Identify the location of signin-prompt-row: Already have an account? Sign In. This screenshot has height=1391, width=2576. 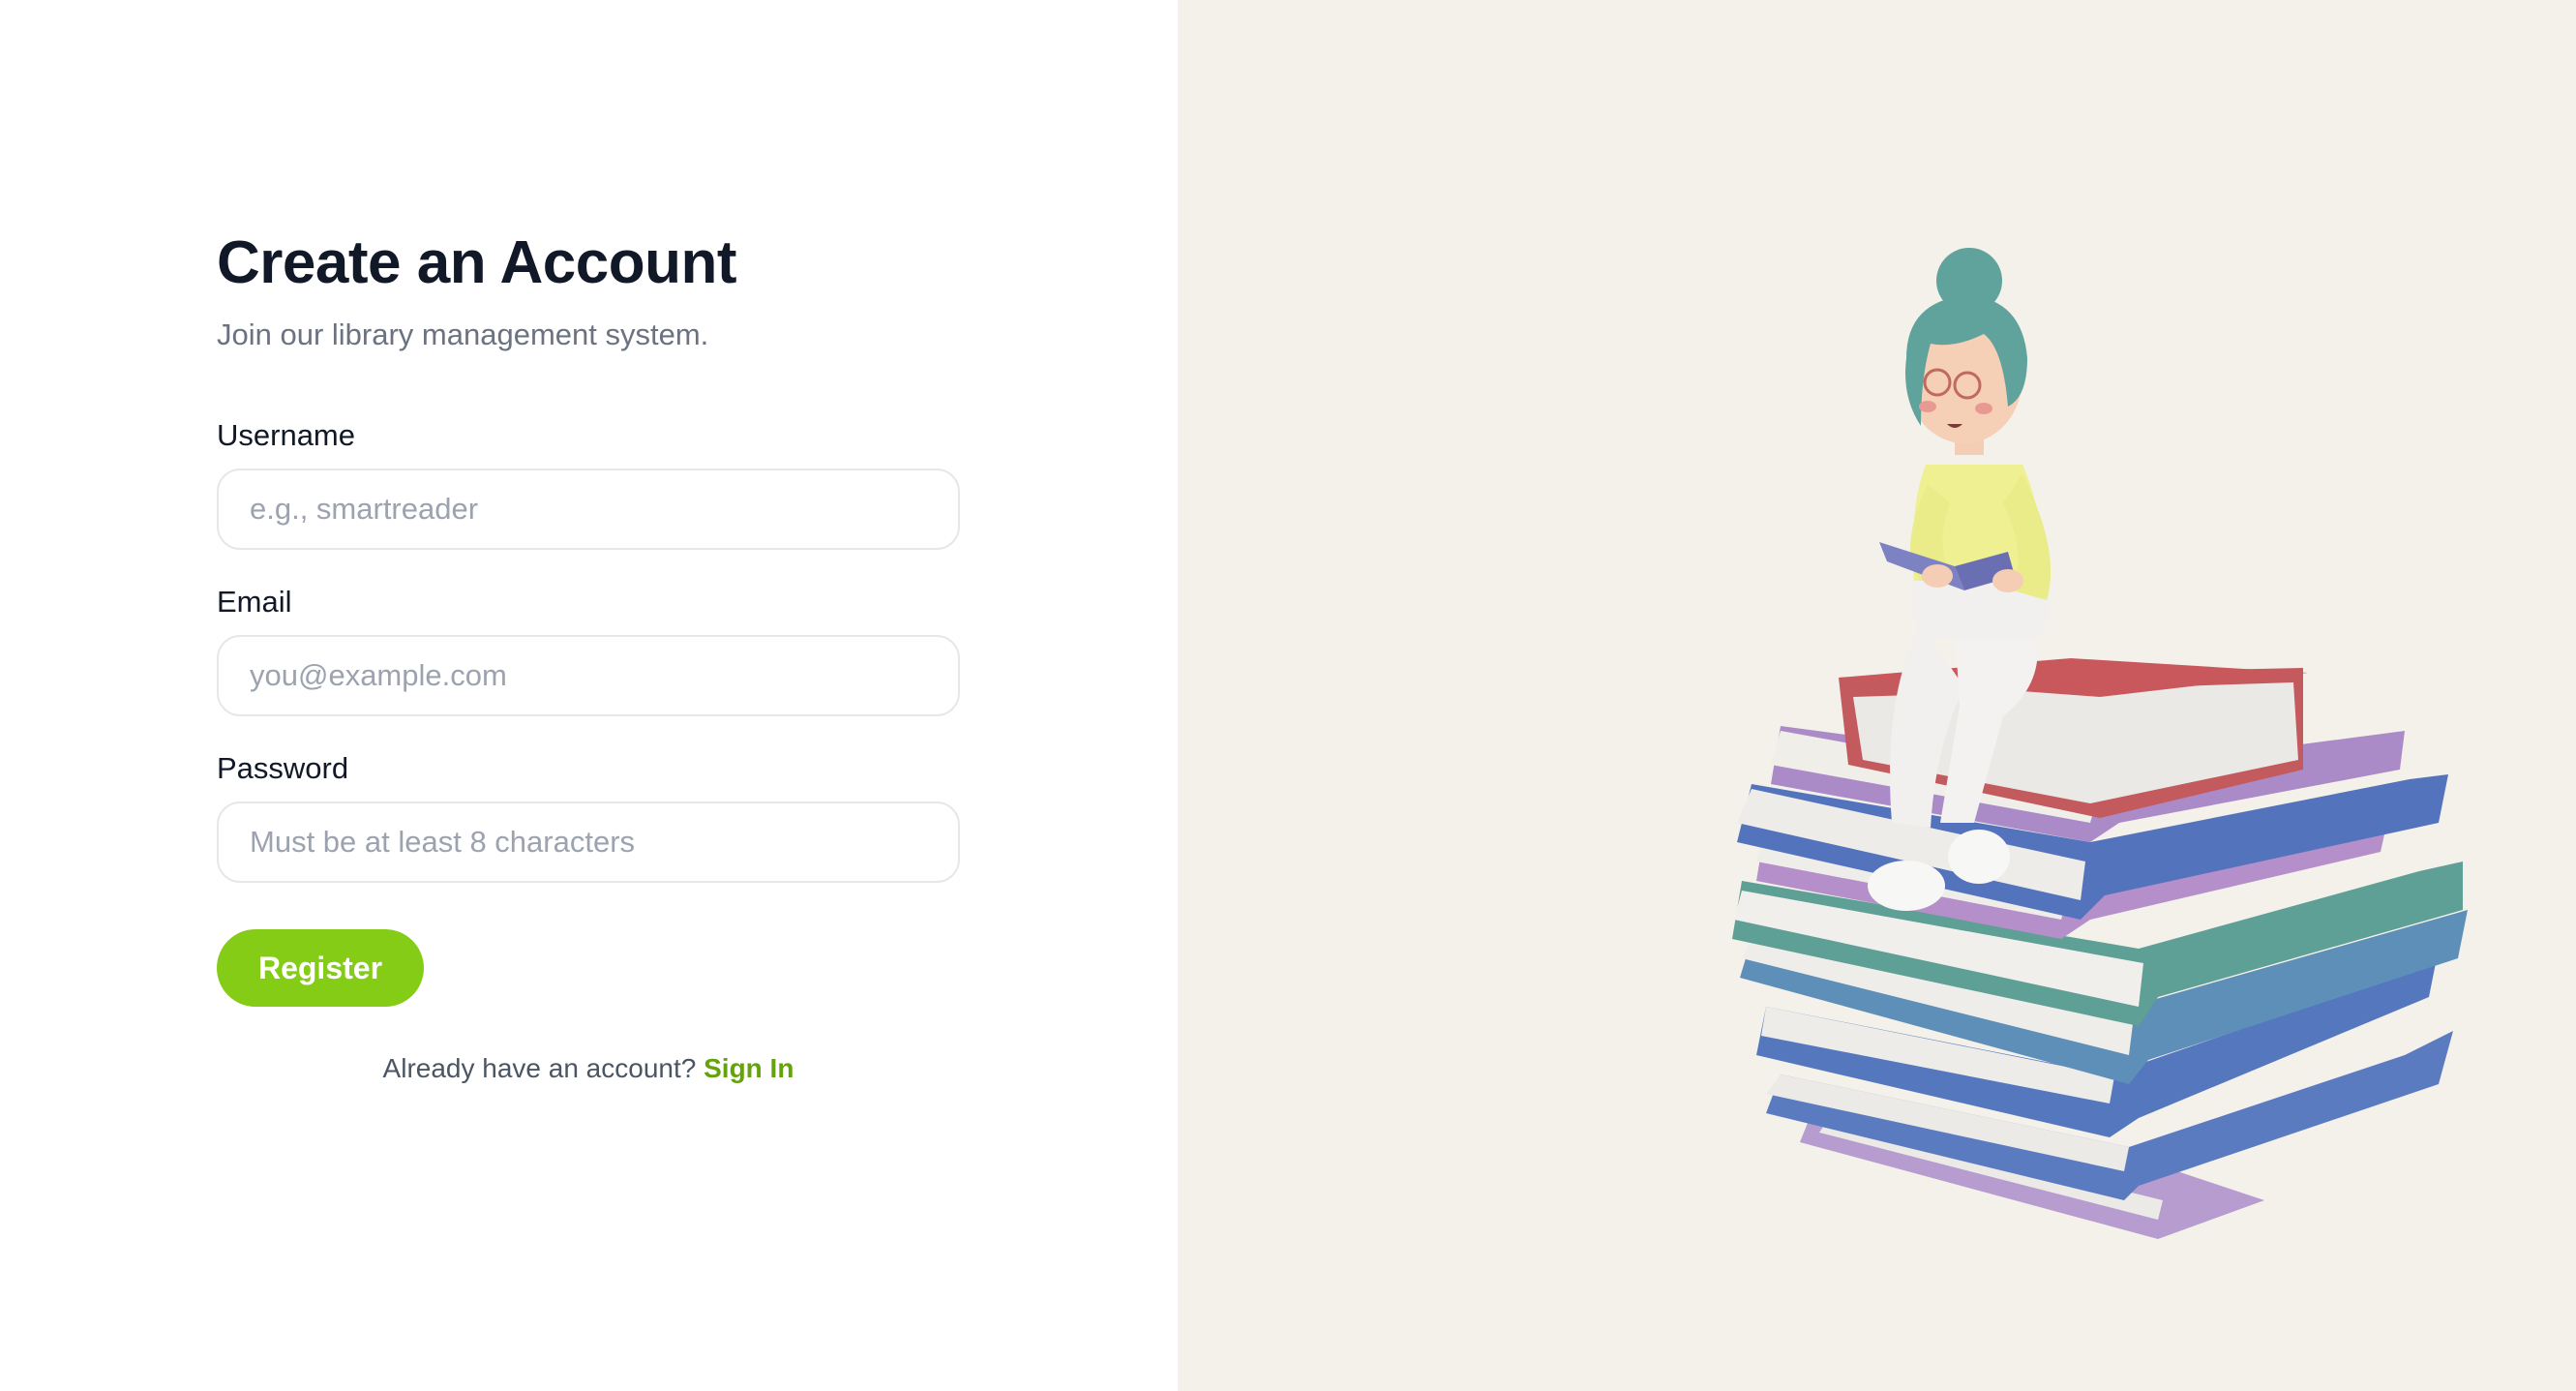
(588, 1068).